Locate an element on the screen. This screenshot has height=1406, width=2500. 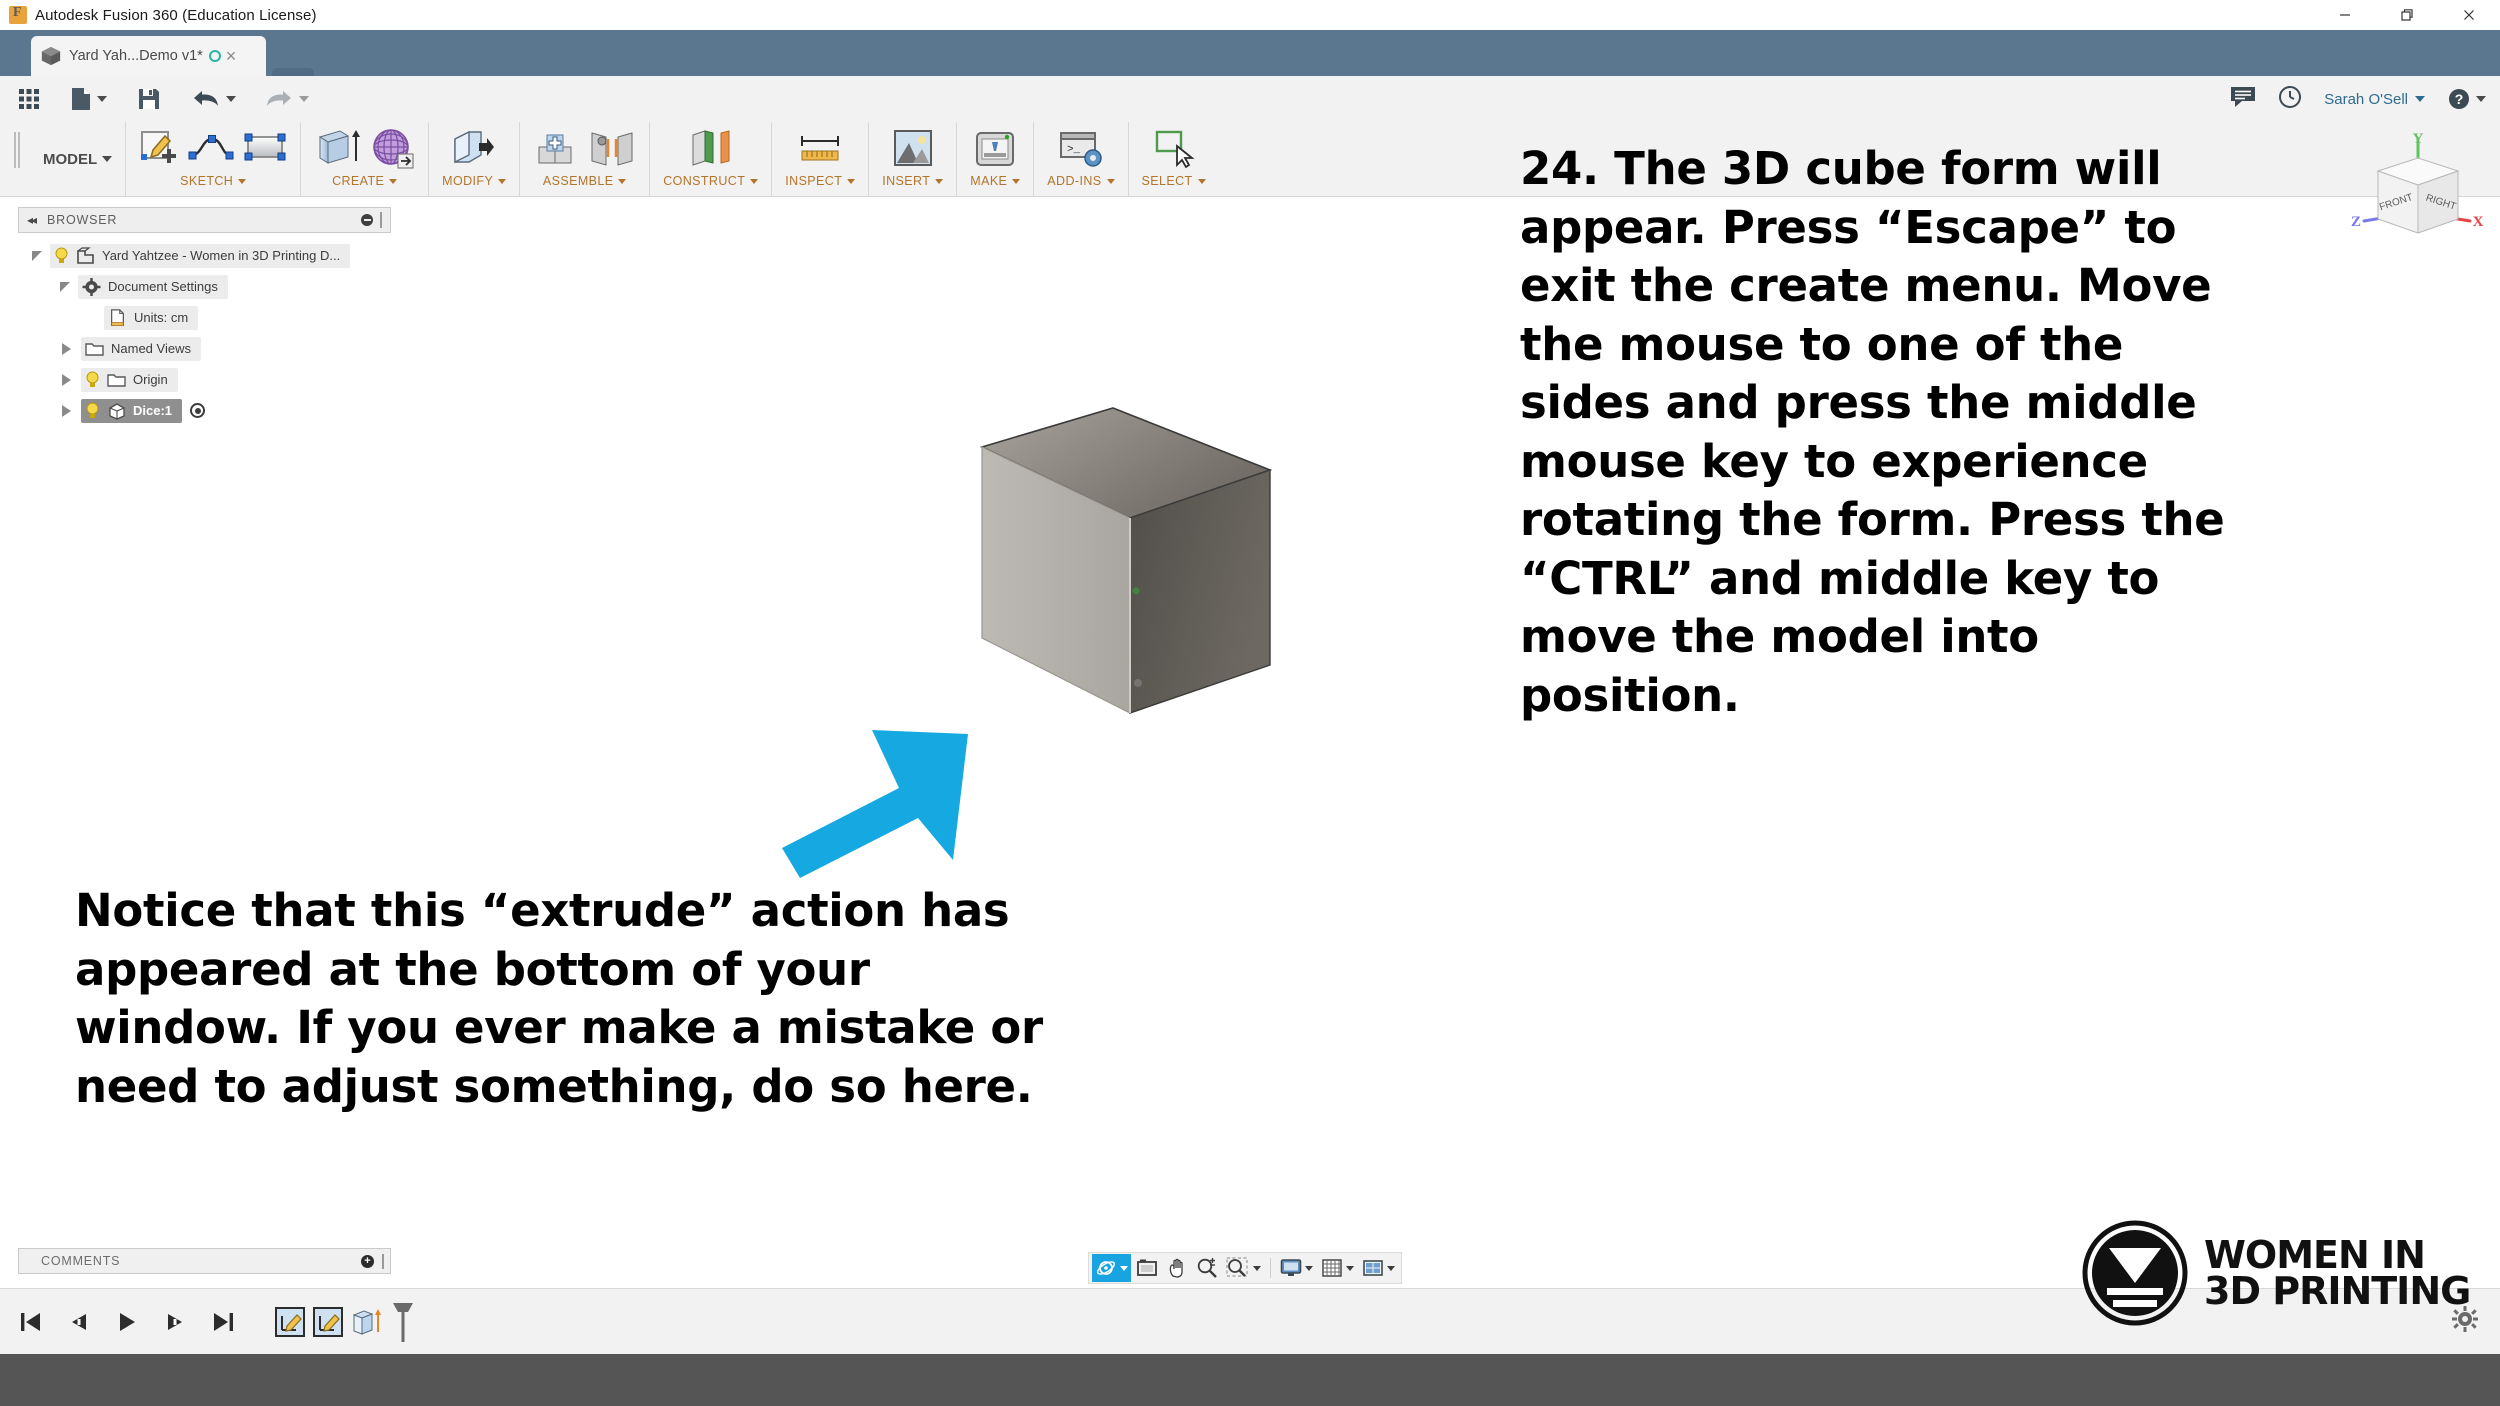
tree-item-named-views: Named Views is located at coordinates (204, 348).